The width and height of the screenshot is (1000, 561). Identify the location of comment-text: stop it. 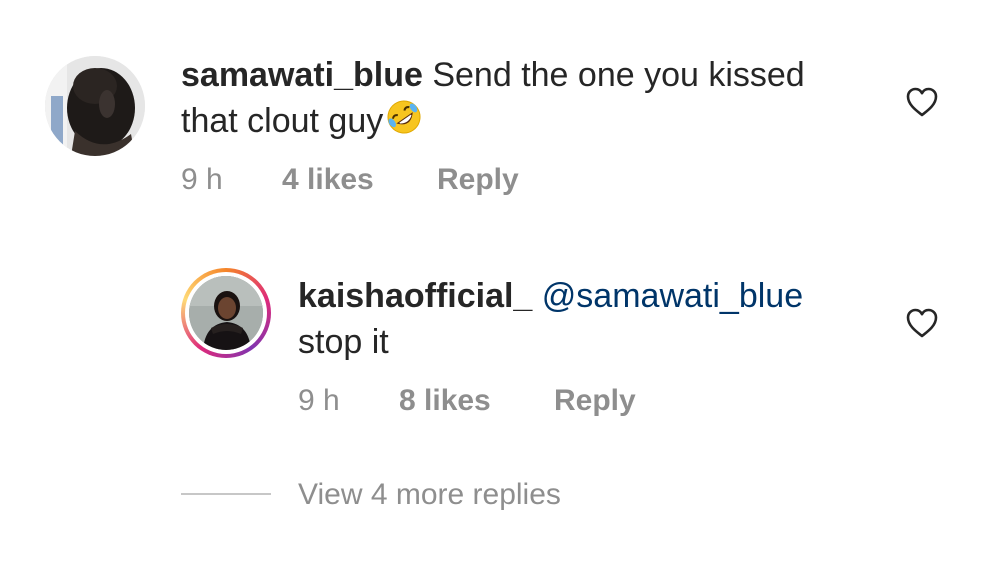
(343, 342).